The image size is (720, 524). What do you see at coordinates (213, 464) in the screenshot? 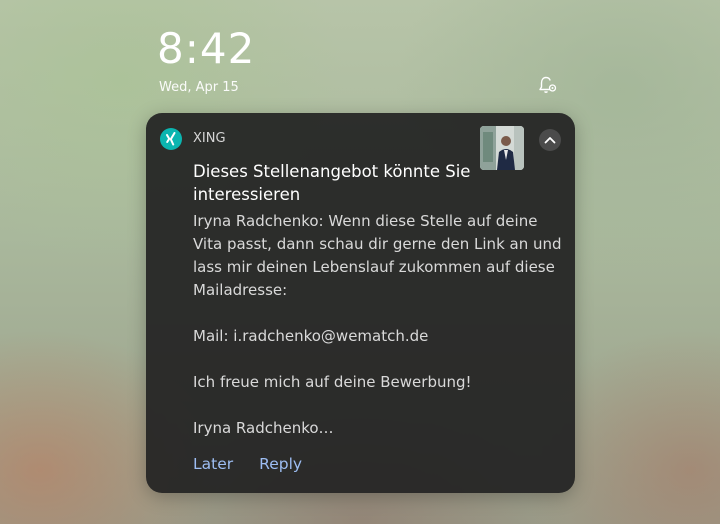
I see `later-button: Later` at bounding box center [213, 464].